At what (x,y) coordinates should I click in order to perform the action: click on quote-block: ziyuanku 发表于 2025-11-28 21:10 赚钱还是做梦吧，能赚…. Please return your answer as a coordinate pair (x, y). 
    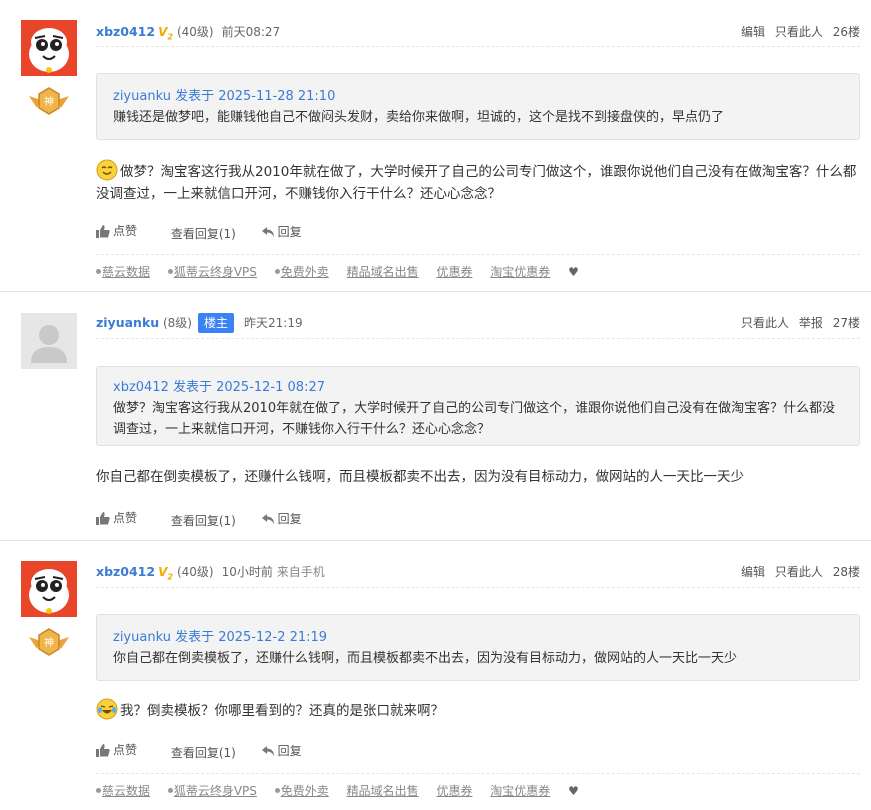
    Looking at the image, I should click on (478, 106).